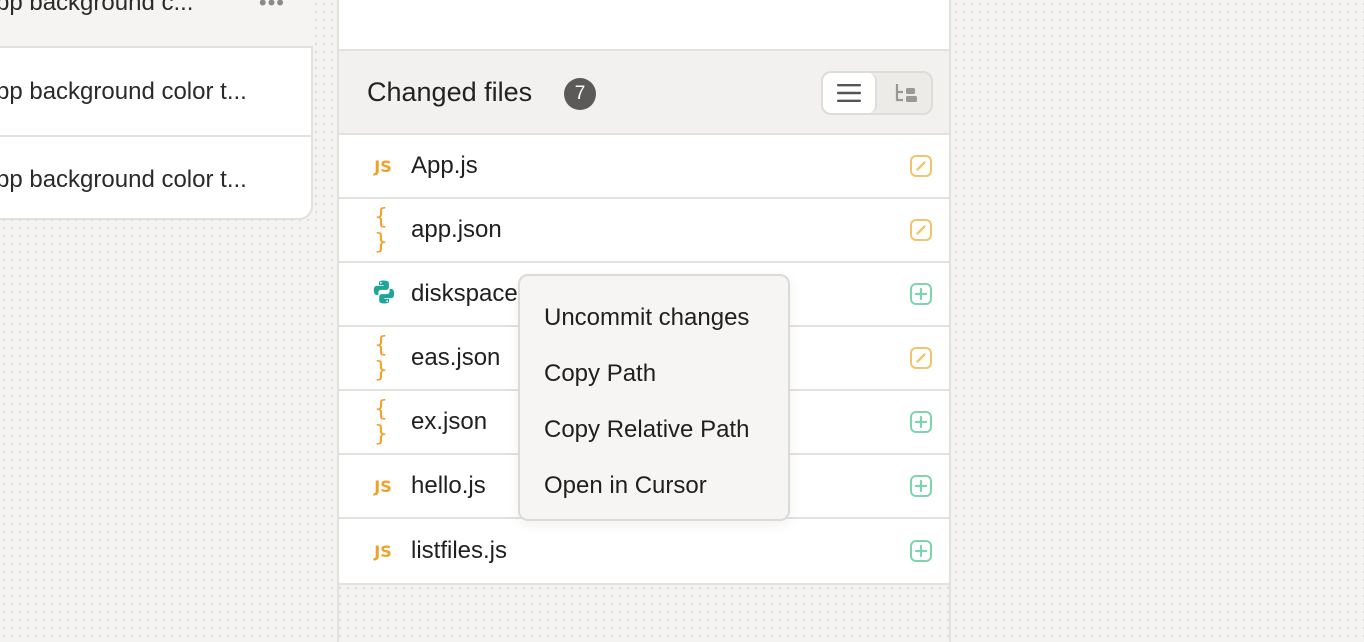 The height and width of the screenshot is (642, 1364). What do you see at coordinates (644, 551) in the screenshot?
I see `file-row: JS listfiles.js` at bounding box center [644, 551].